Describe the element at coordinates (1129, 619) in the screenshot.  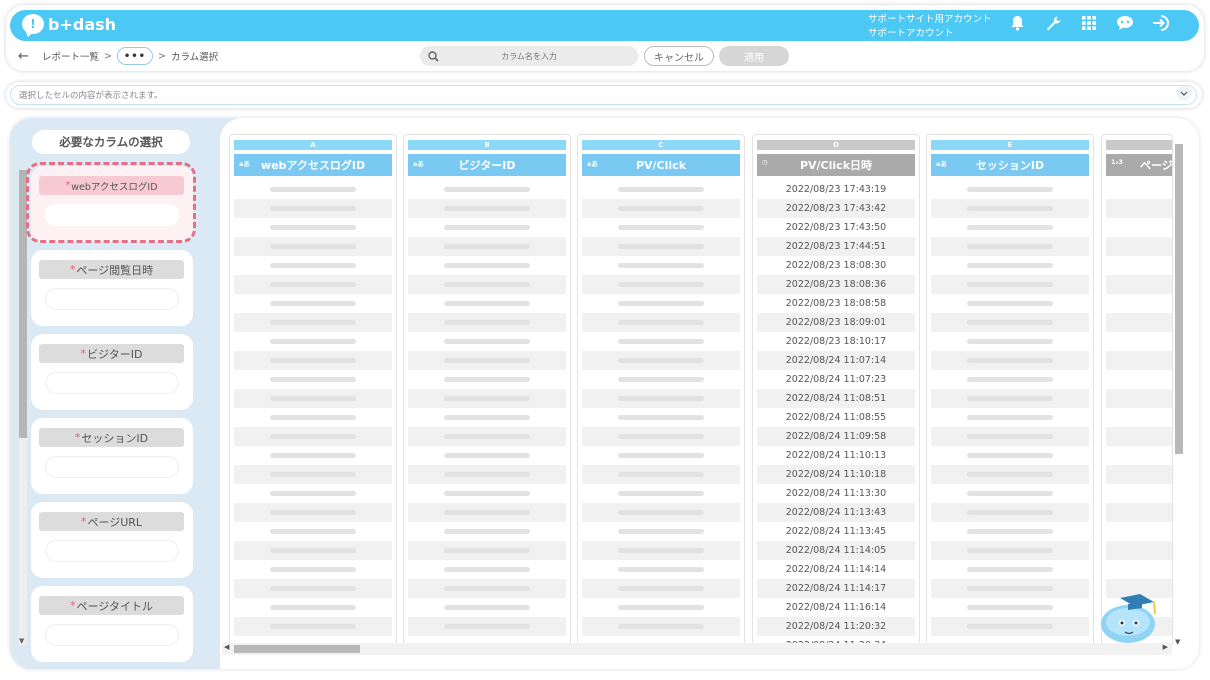
I see `assistant-mascot-icon` at that location.